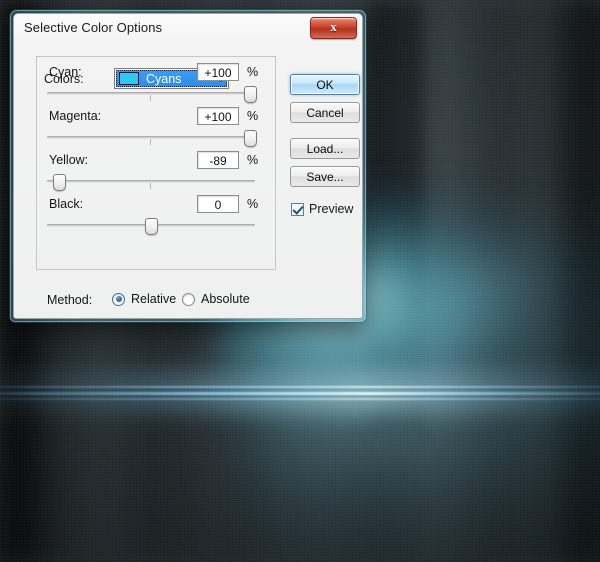 The image size is (600, 562). I want to click on preview-checkbox, so click(297, 209).